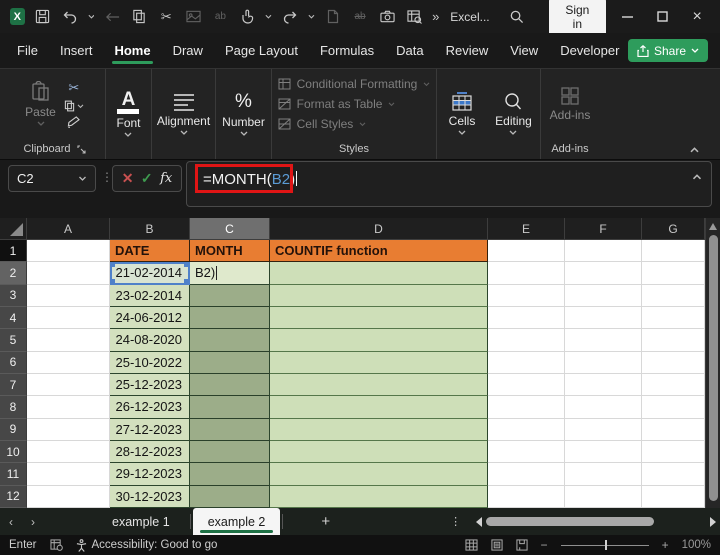 This screenshot has width=720, height=555. Describe the element at coordinates (311, 17) in the screenshot. I see `redo-chevron-icon` at that location.